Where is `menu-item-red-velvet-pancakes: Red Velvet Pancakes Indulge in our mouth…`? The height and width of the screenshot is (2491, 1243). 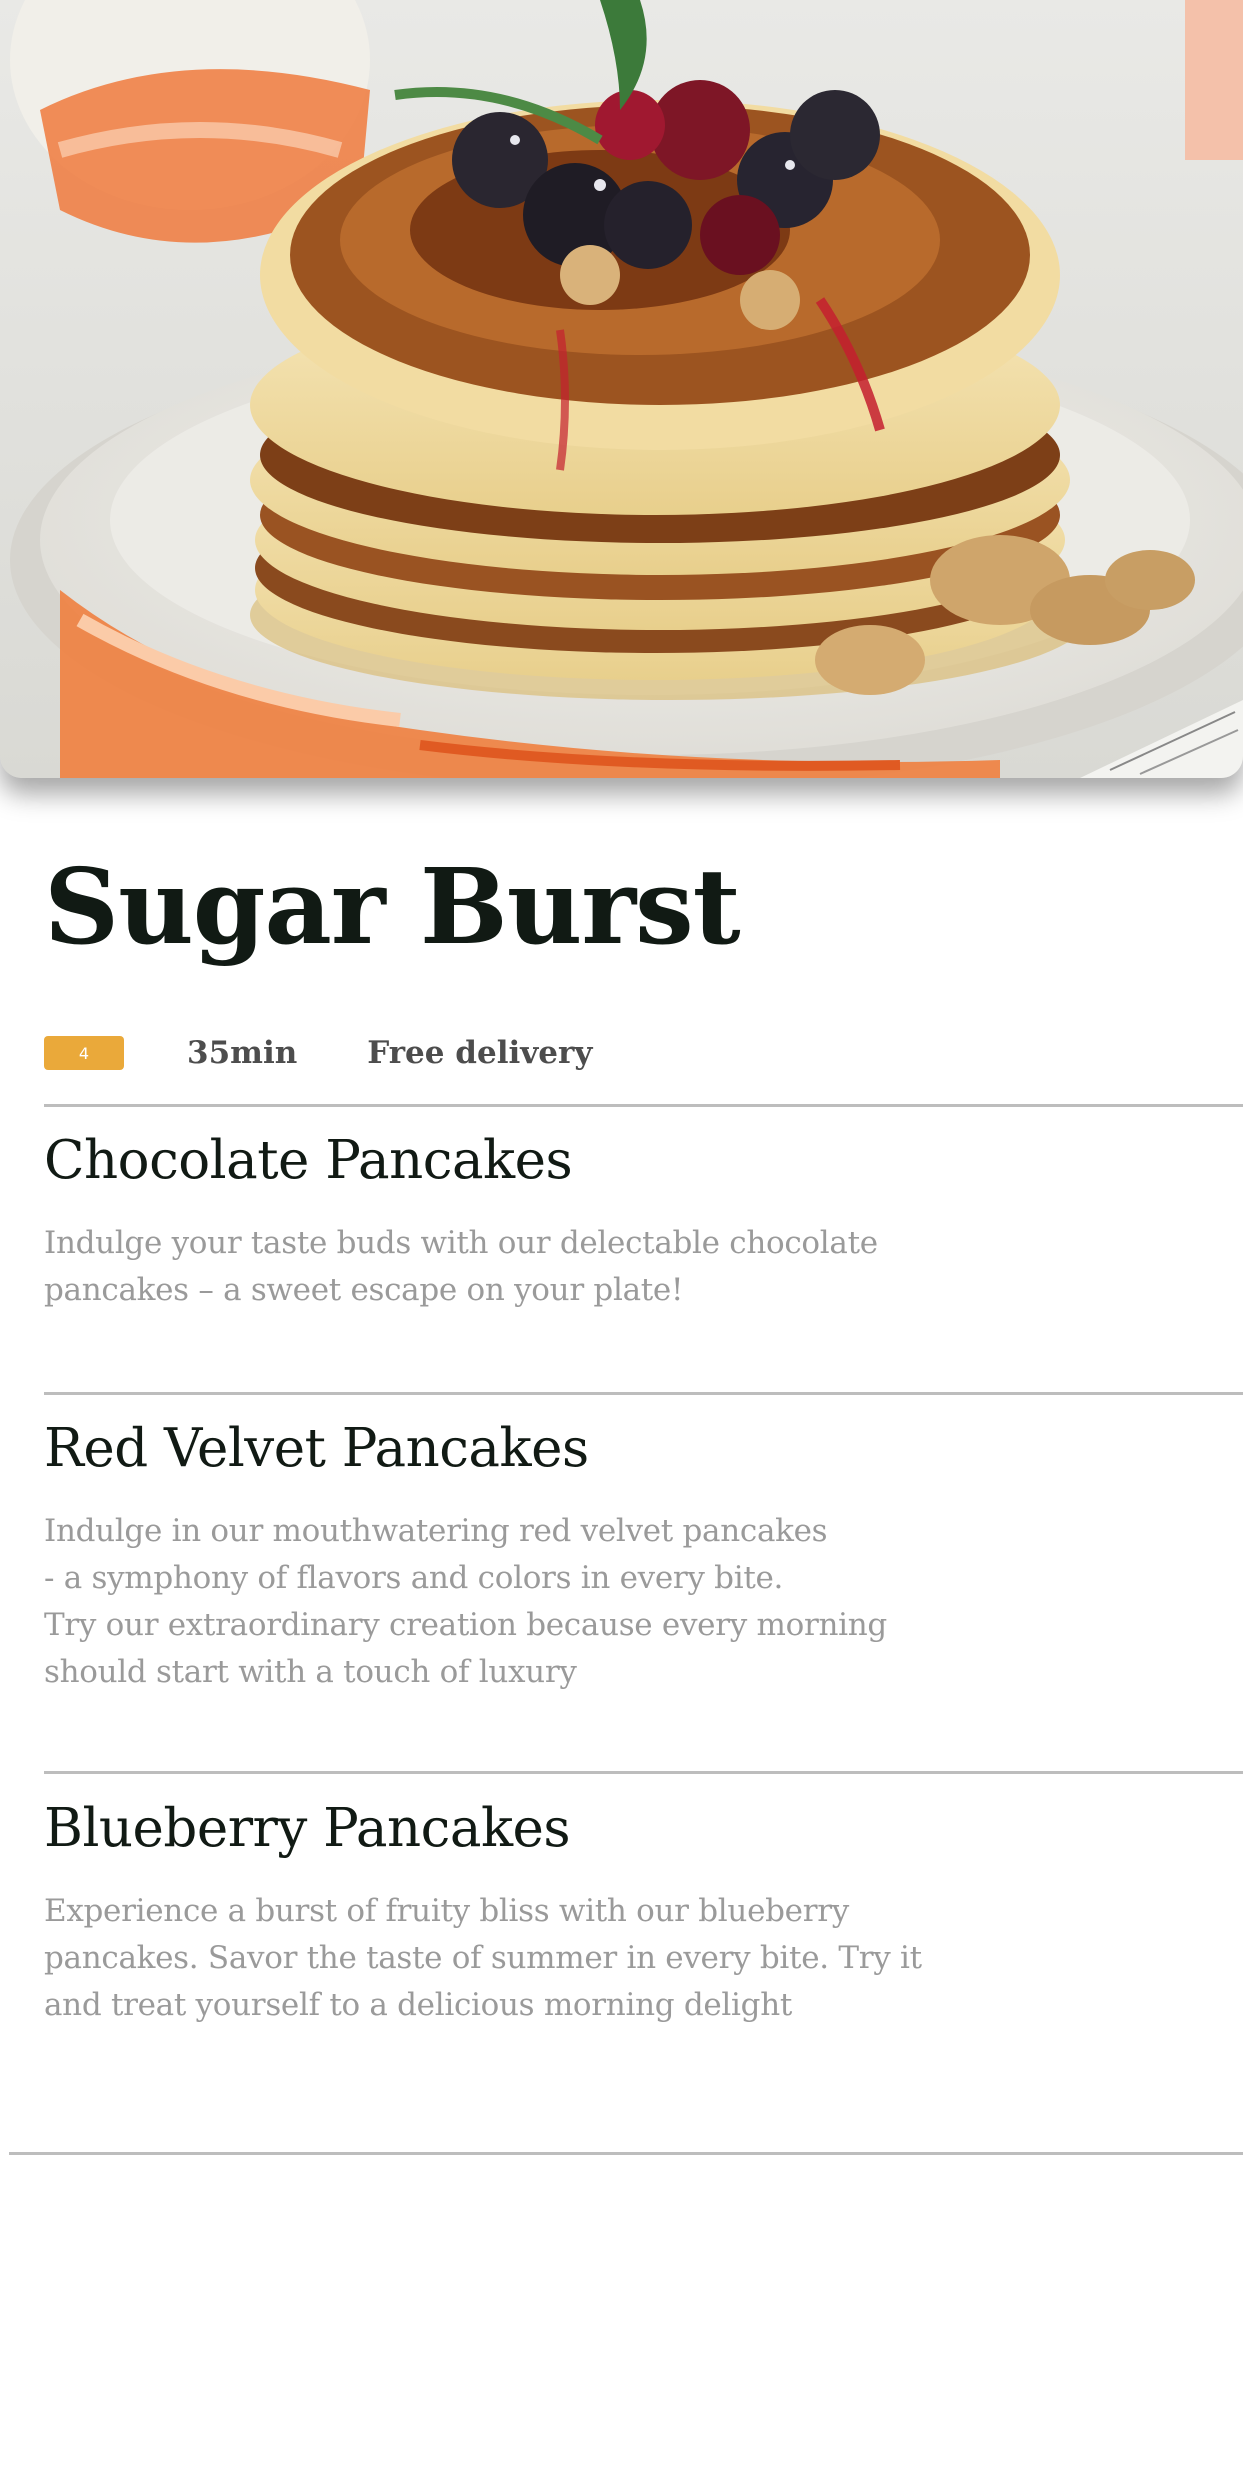
menu-item-red-velvet-pancakes: Red Velvet Pancakes Indulge in our mouth… is located at coordinates (544, 1557).